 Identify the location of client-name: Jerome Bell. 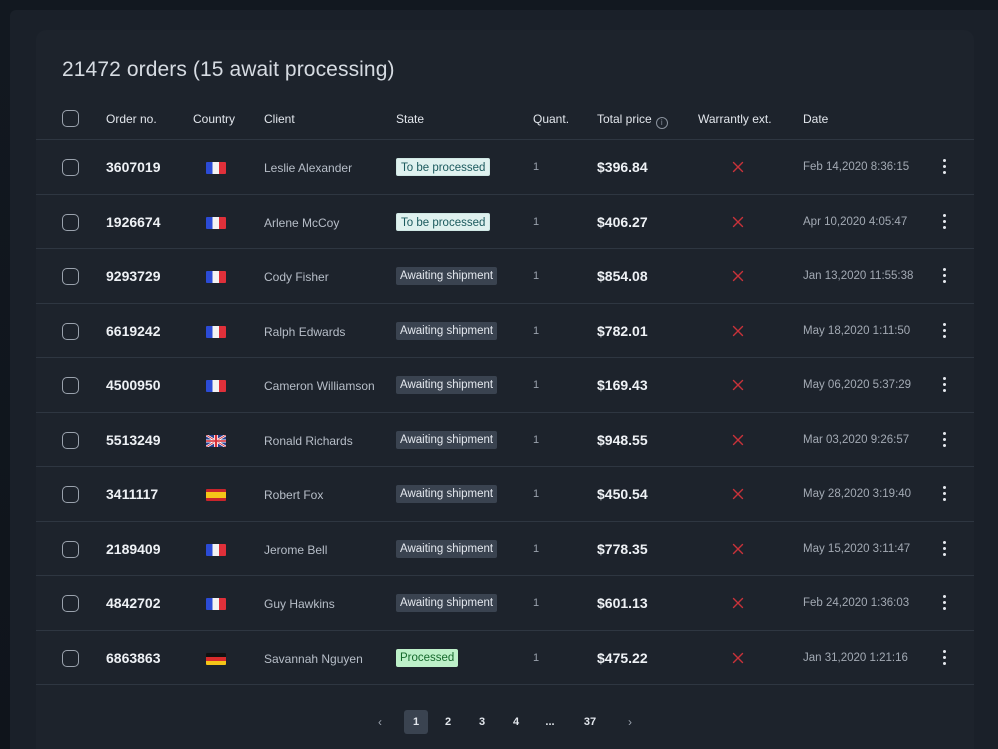
(296, 549).